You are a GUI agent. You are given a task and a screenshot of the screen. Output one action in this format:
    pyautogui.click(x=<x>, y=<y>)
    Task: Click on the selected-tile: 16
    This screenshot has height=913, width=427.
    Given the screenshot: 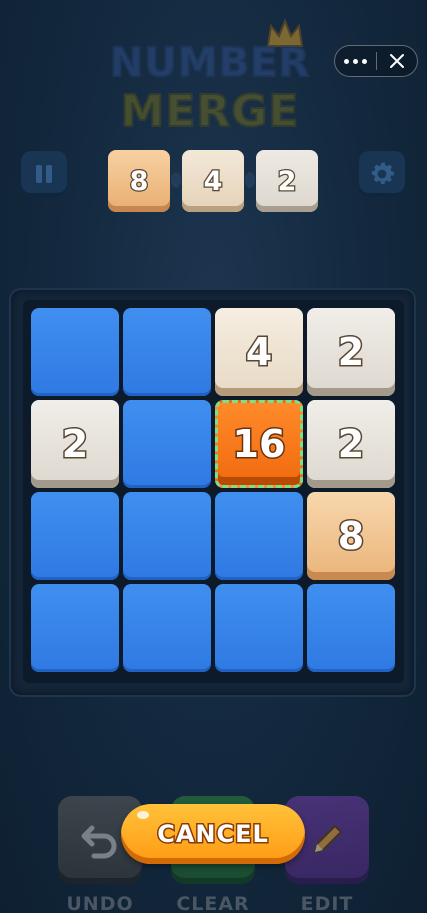 What is the action you would take?
    pyautogui.click(x=259, y=444)
    